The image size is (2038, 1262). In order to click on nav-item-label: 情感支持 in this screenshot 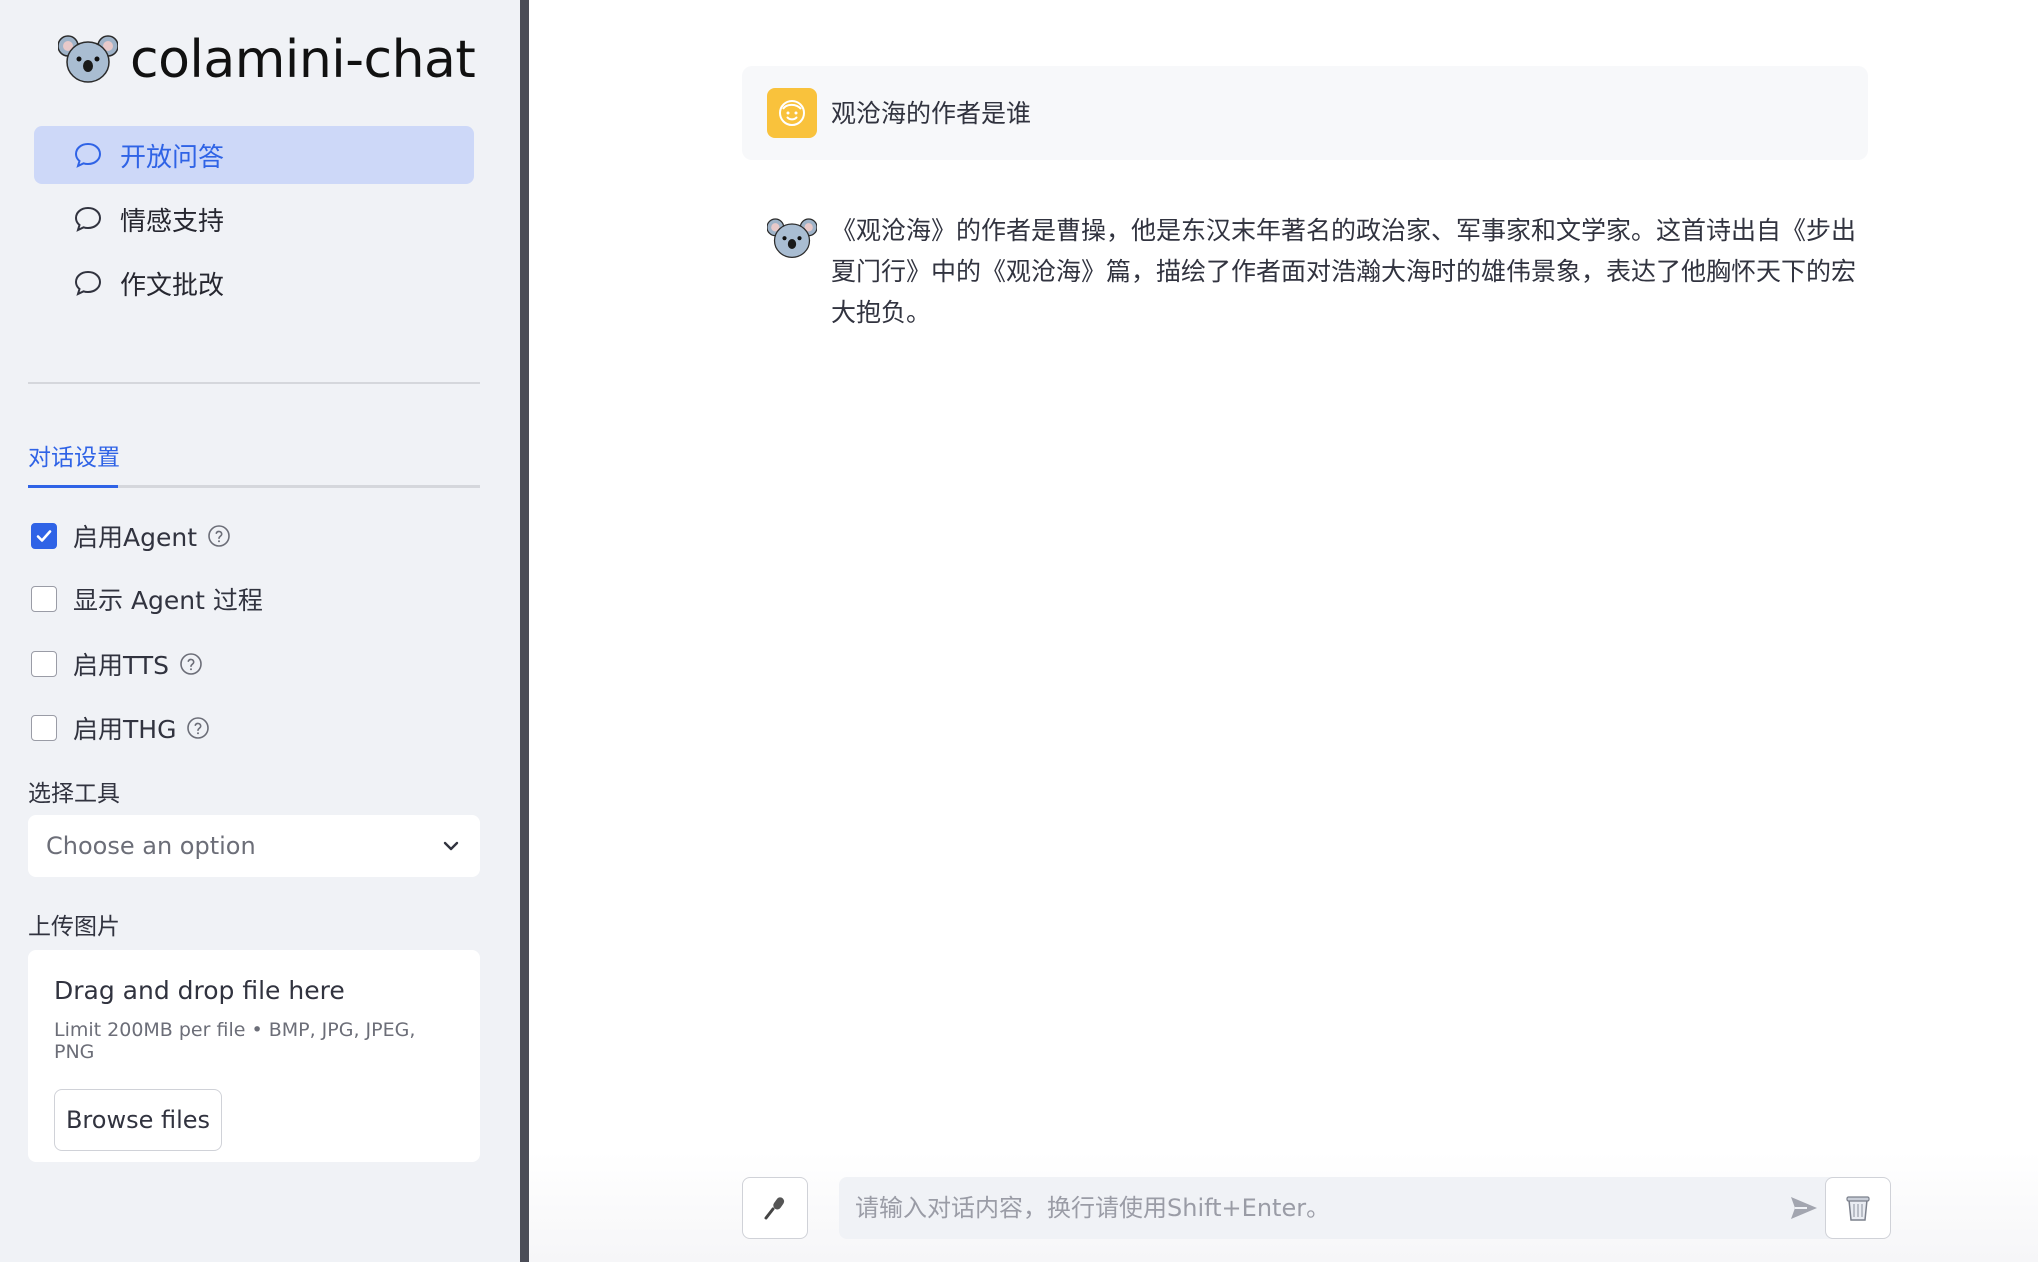, I will do `click(172, 221)`.